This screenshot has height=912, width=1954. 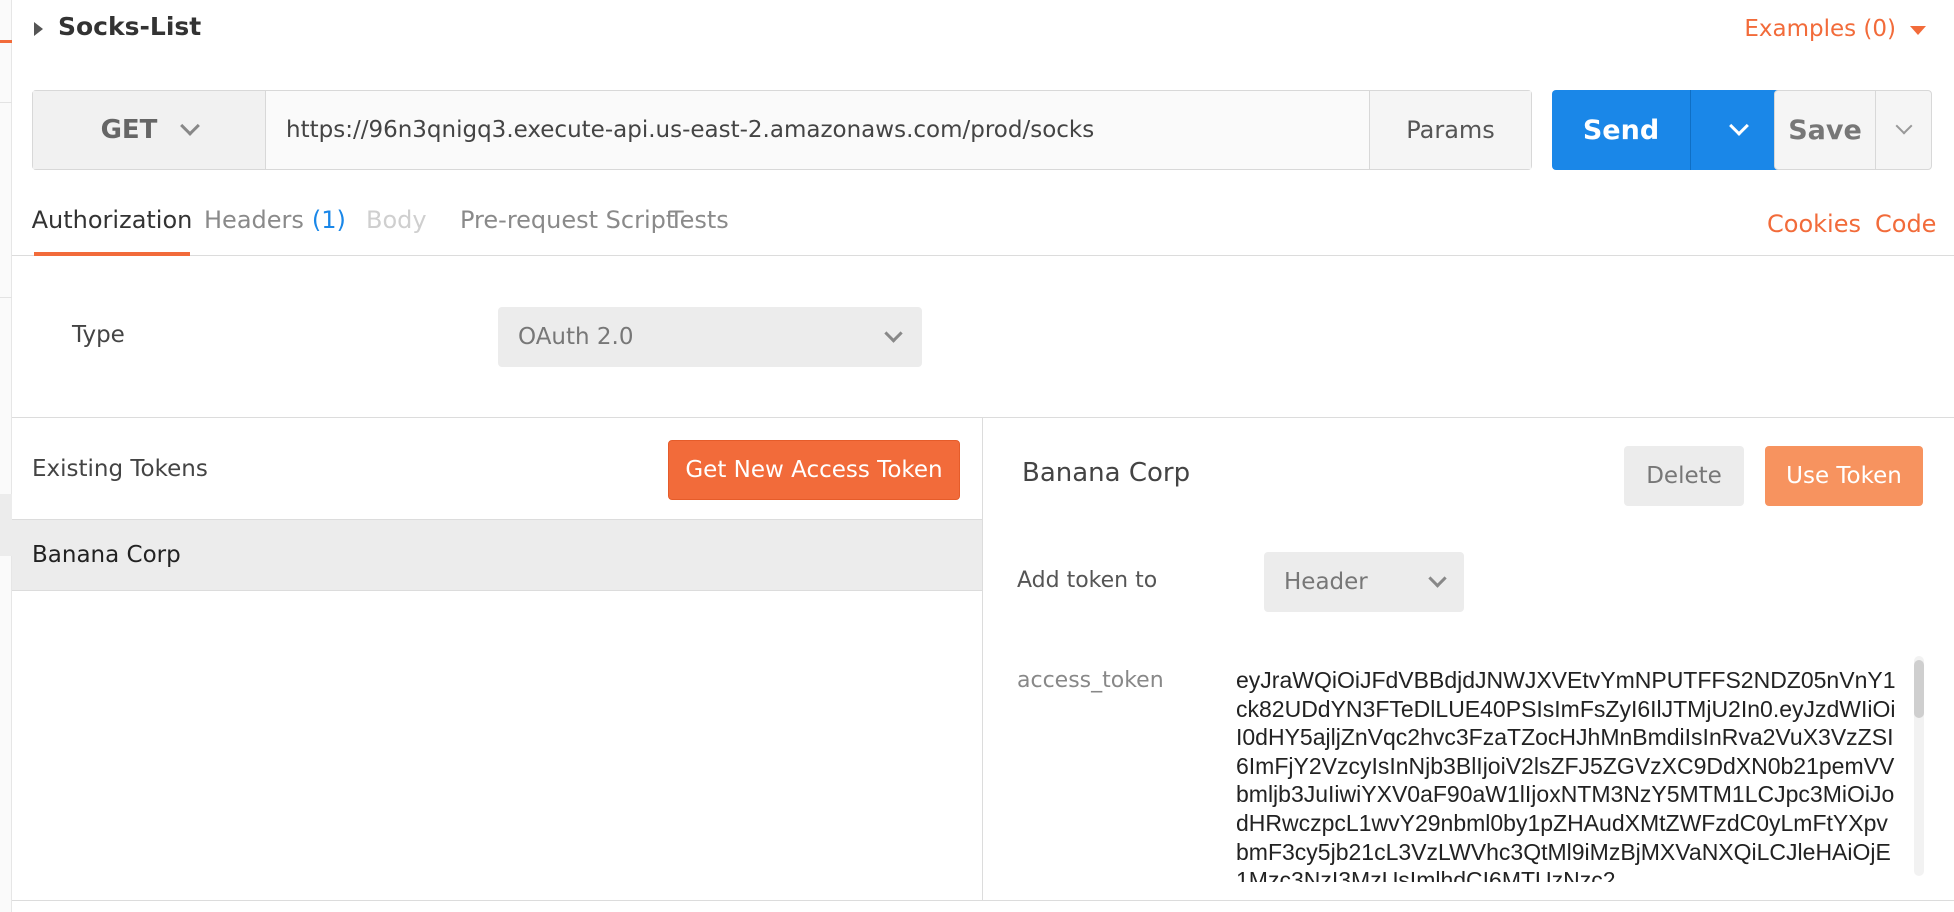 I want to click on tab-authorization: Authorization, so click(x=112, y=226).